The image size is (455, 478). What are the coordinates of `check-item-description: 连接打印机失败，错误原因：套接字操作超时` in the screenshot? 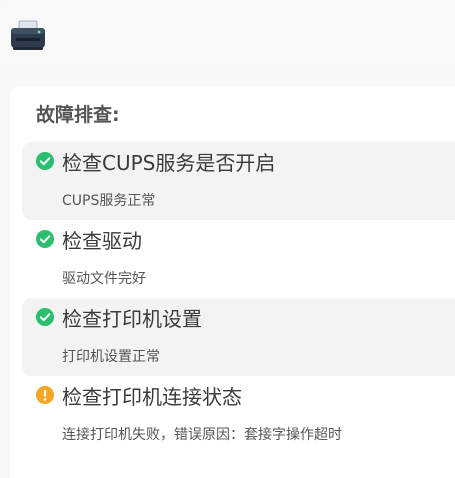 It's located at (202, 435).